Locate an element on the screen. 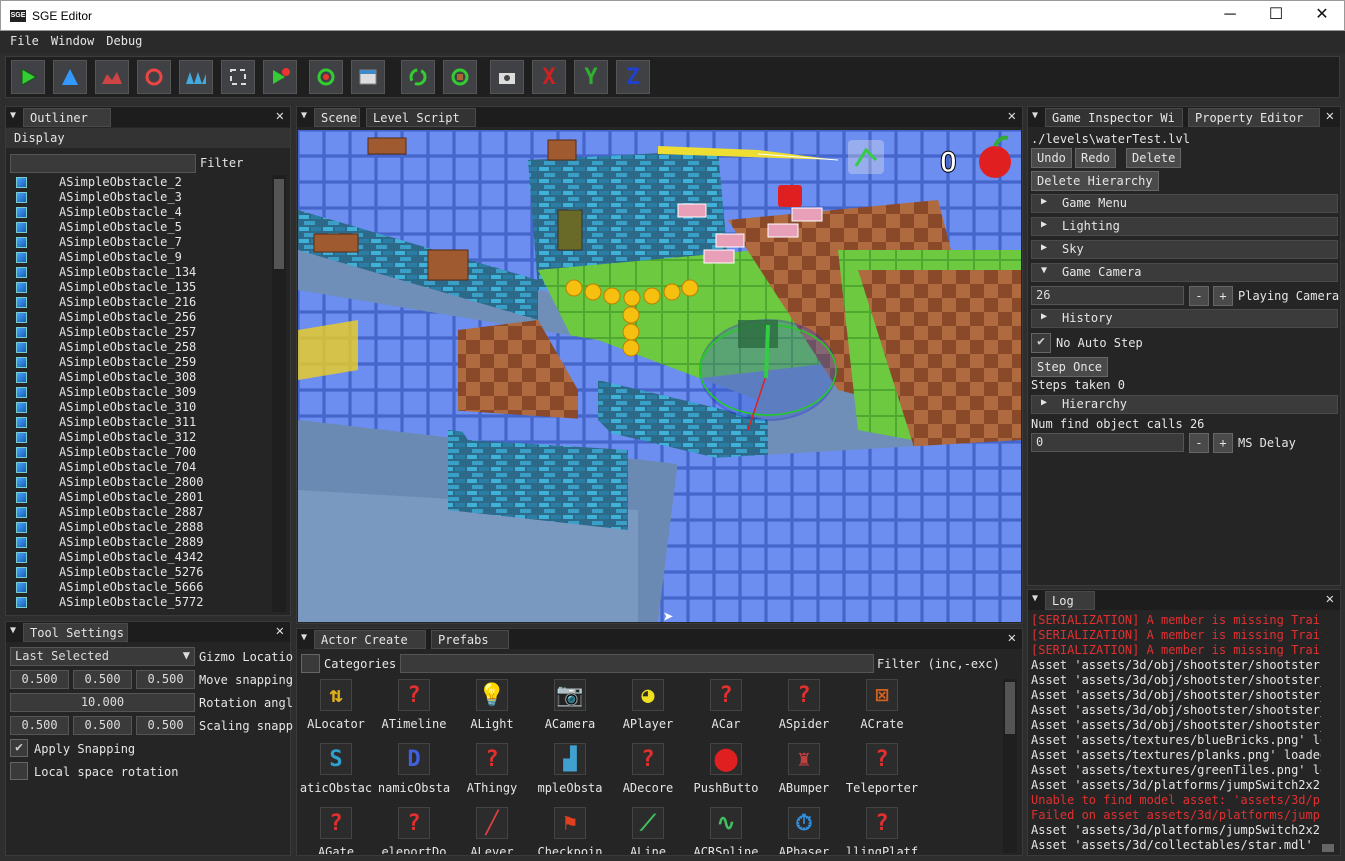  actor-item: 💡 ALight is located at coordinates (492, 710).